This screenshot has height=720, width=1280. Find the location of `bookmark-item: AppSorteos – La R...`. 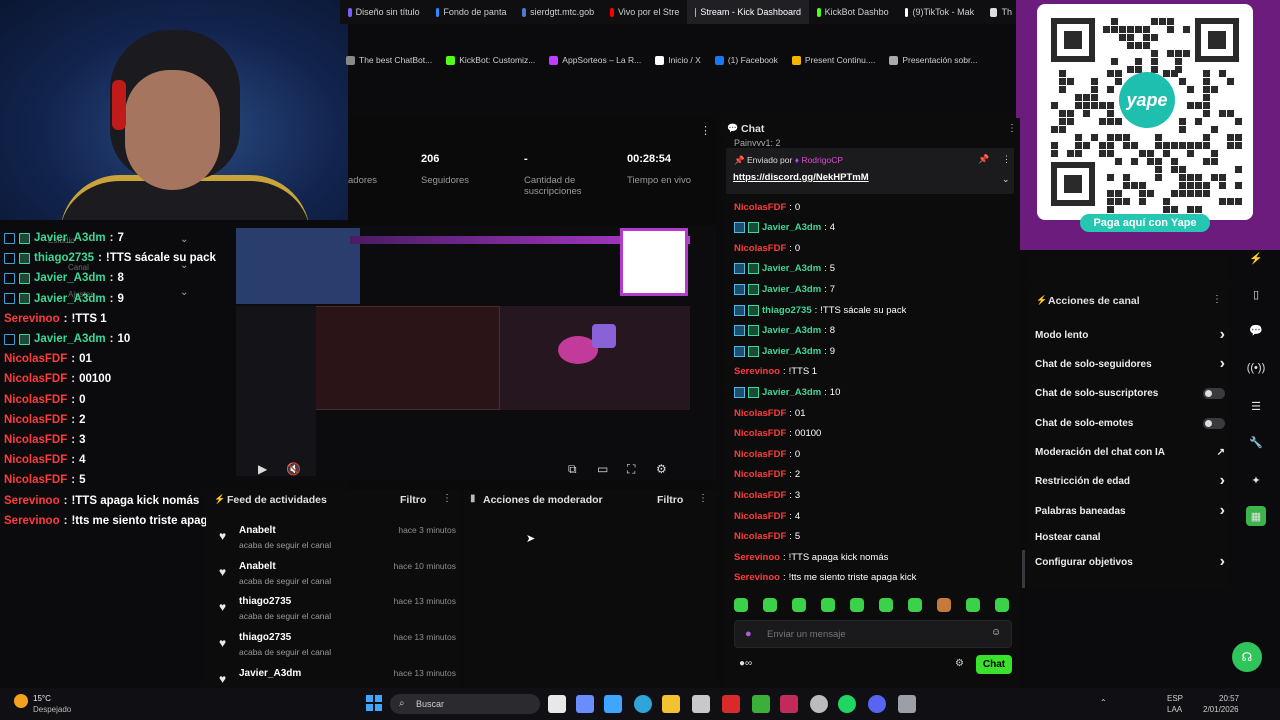

bookmark-item: AppSorteos – La R... is located at coordinates (595, 60).